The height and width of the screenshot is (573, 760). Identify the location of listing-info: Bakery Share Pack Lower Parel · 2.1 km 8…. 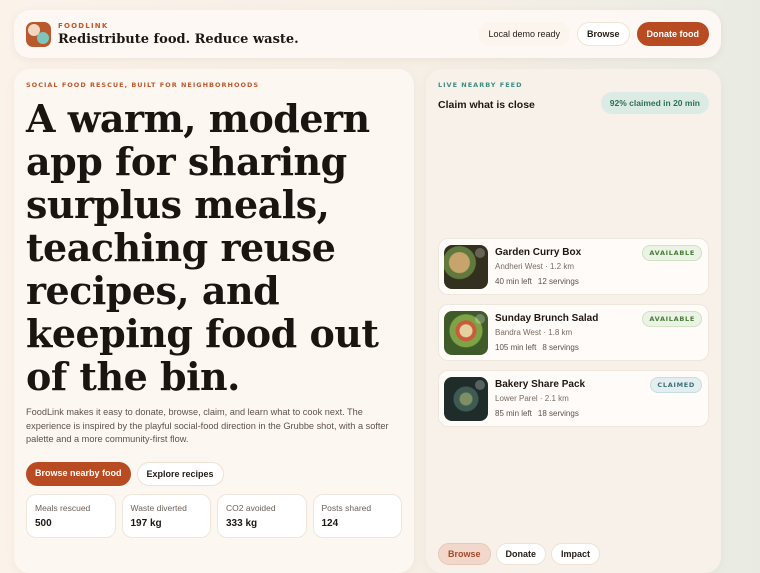
(540, 398).